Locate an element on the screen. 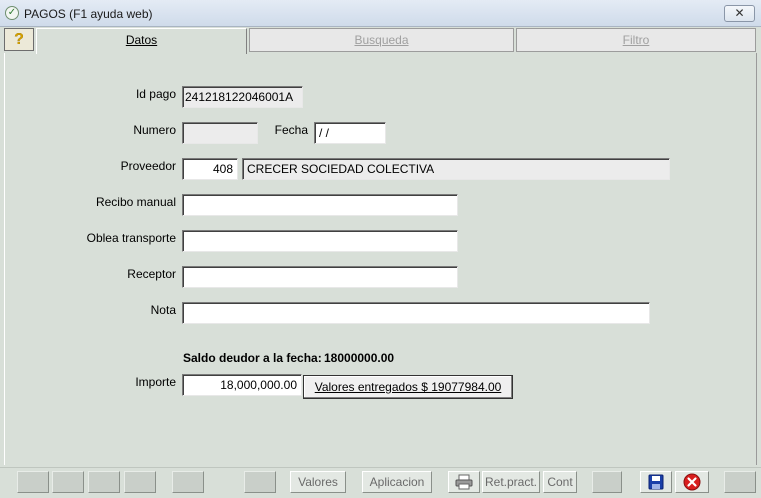 The height and width of the screenshot is (498, 761). valores-button: Valores is located at coordinates (318, 482).